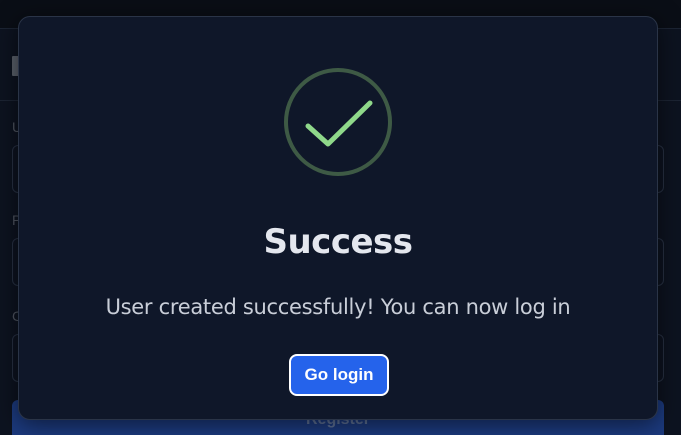  Describe the element at coordinates (338, 242) in the screenshot. I see `modal-title: Success` at that location.